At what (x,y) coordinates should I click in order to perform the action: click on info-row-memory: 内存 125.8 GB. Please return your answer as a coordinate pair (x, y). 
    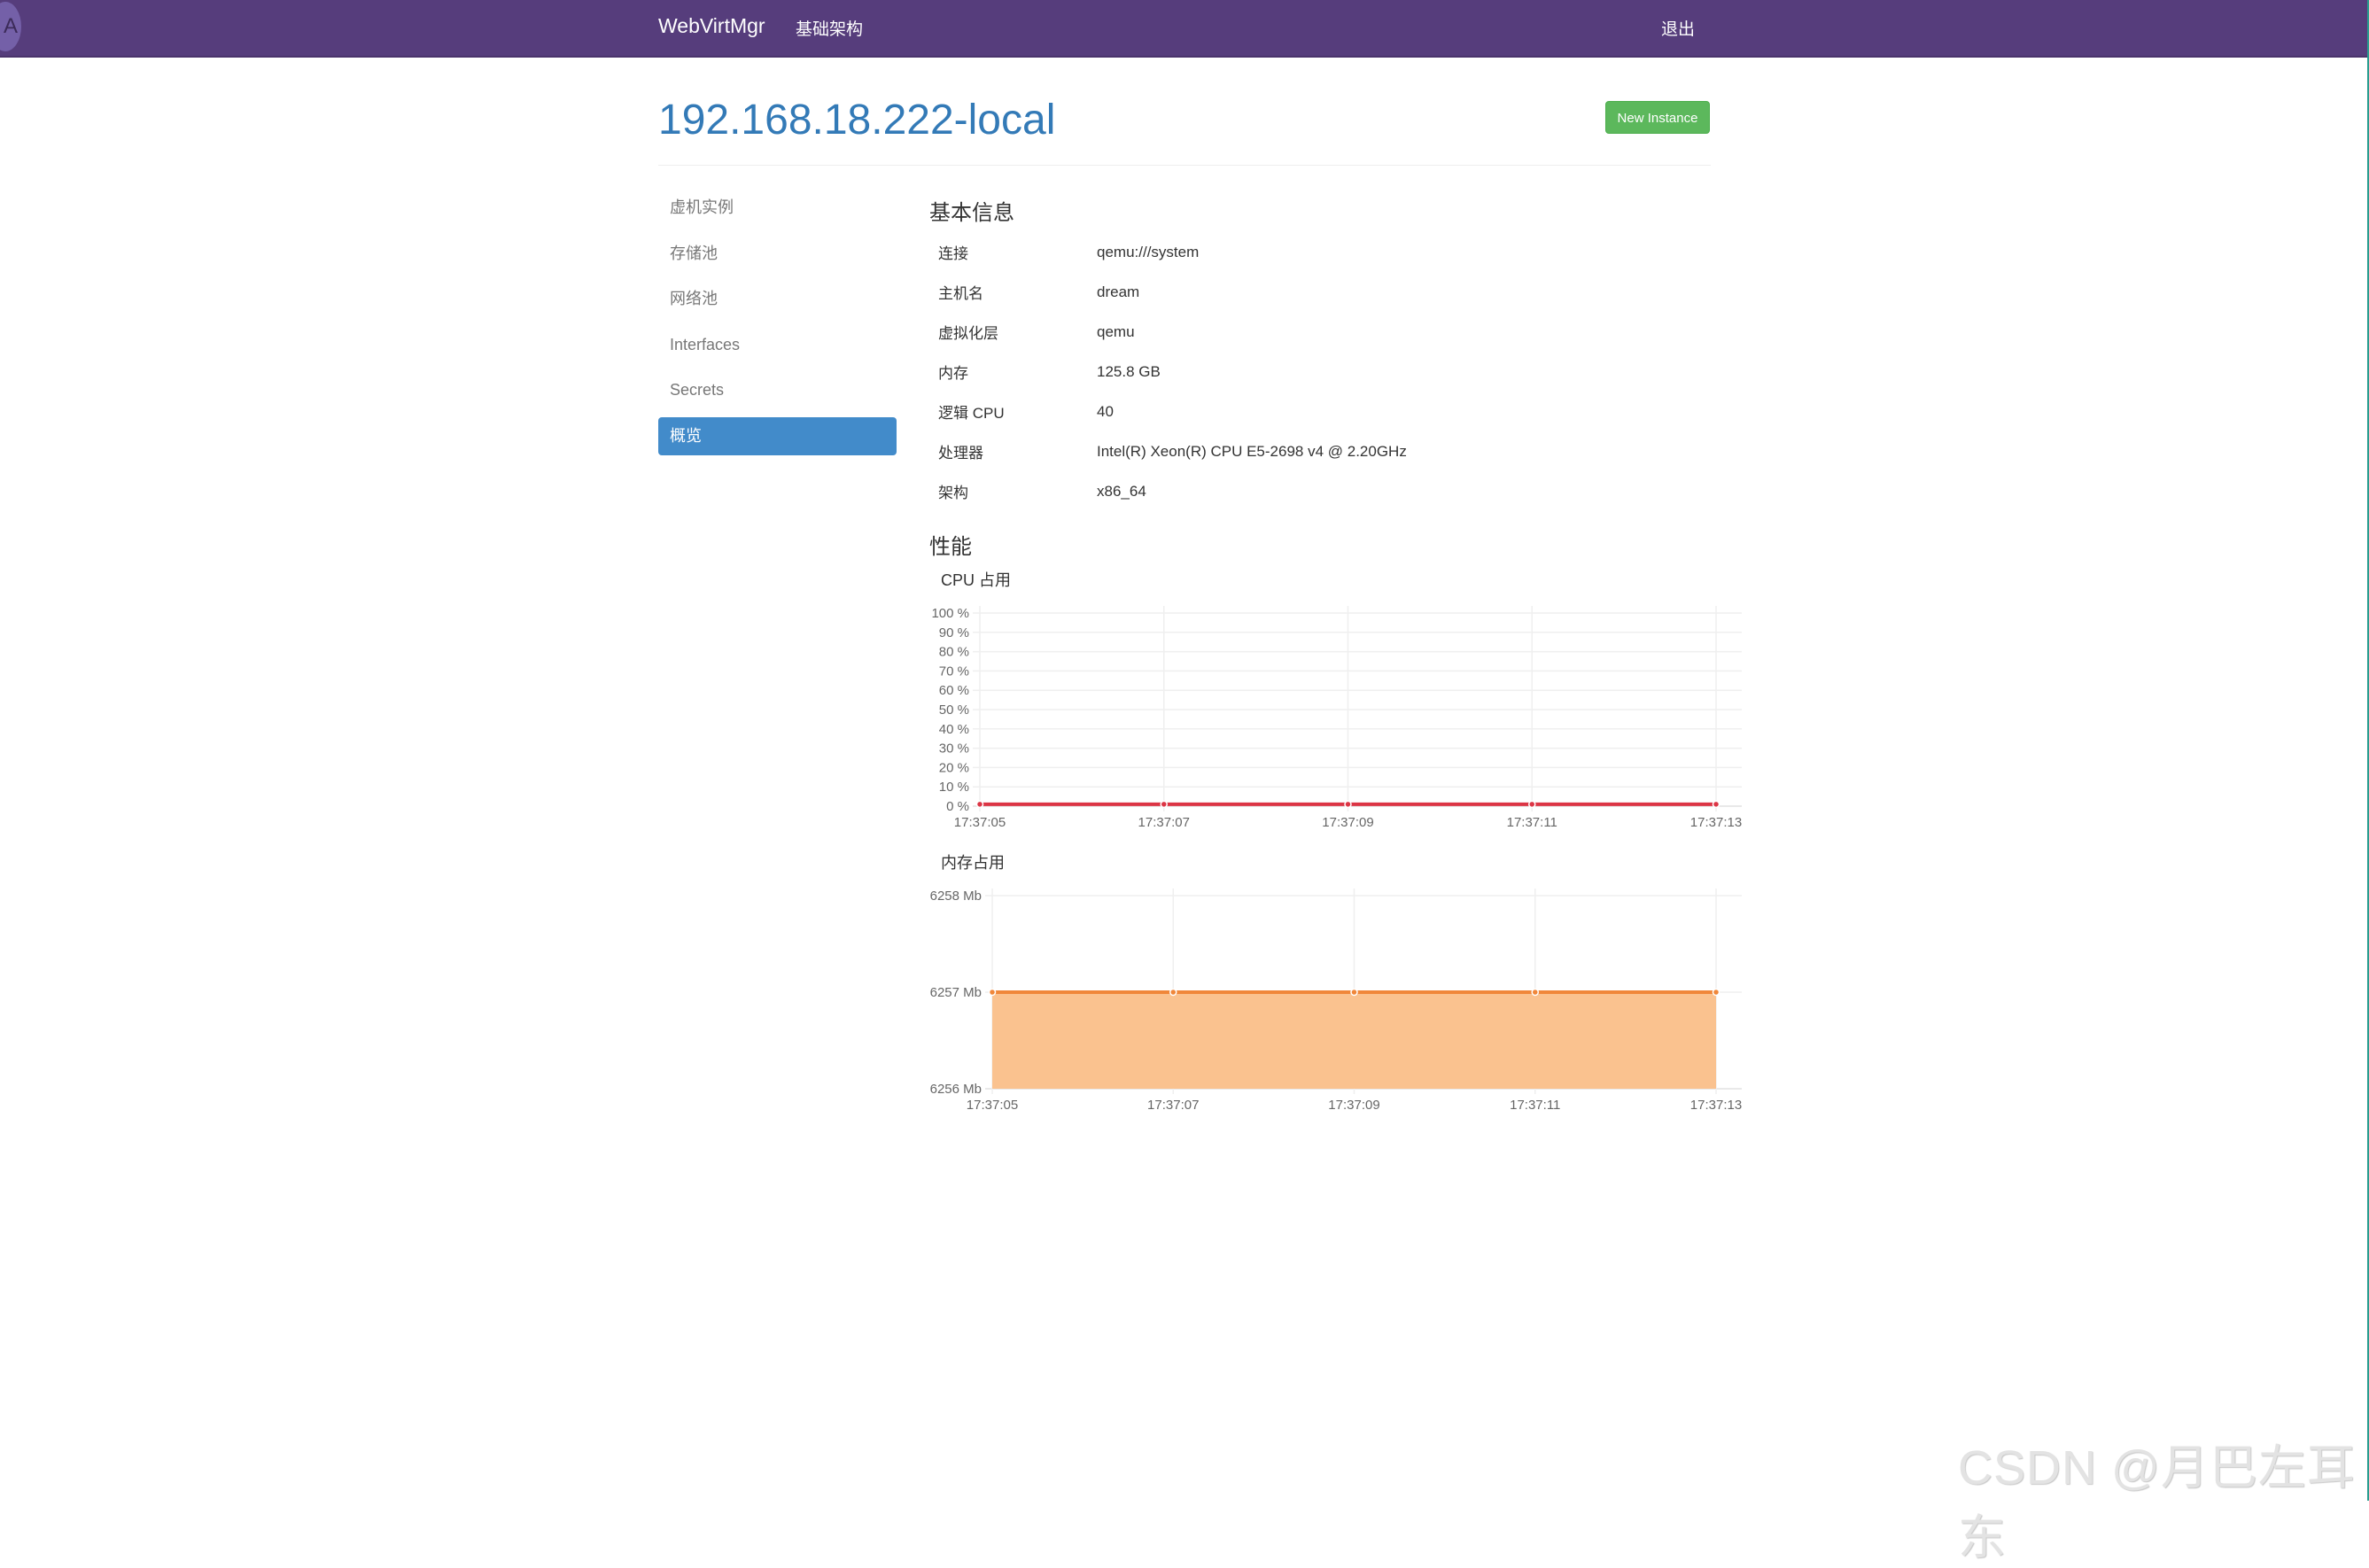
    Looking at the image, I should click on (1319, 372).